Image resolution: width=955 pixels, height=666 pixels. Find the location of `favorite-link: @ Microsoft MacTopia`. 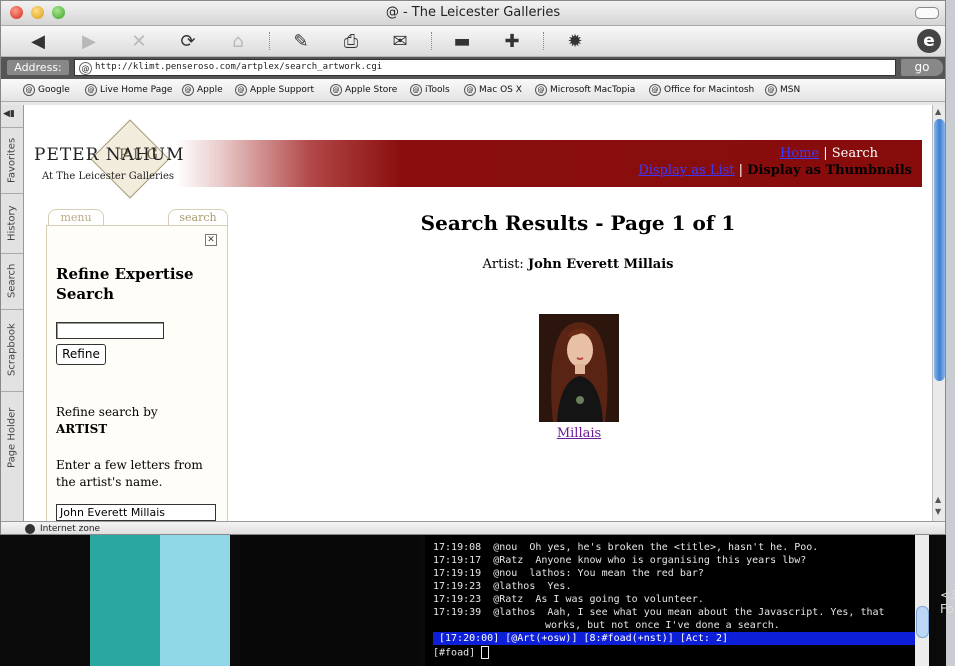

favorite-link: @ Microsoft MacTopia is located at coordinates (585, 90).